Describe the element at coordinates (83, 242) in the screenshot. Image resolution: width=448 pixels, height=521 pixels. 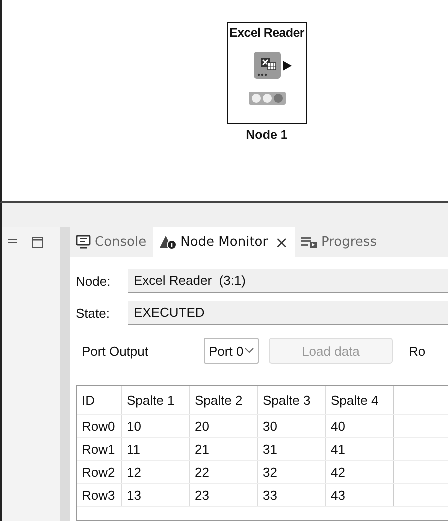
I see `monitor-icon` at that location.